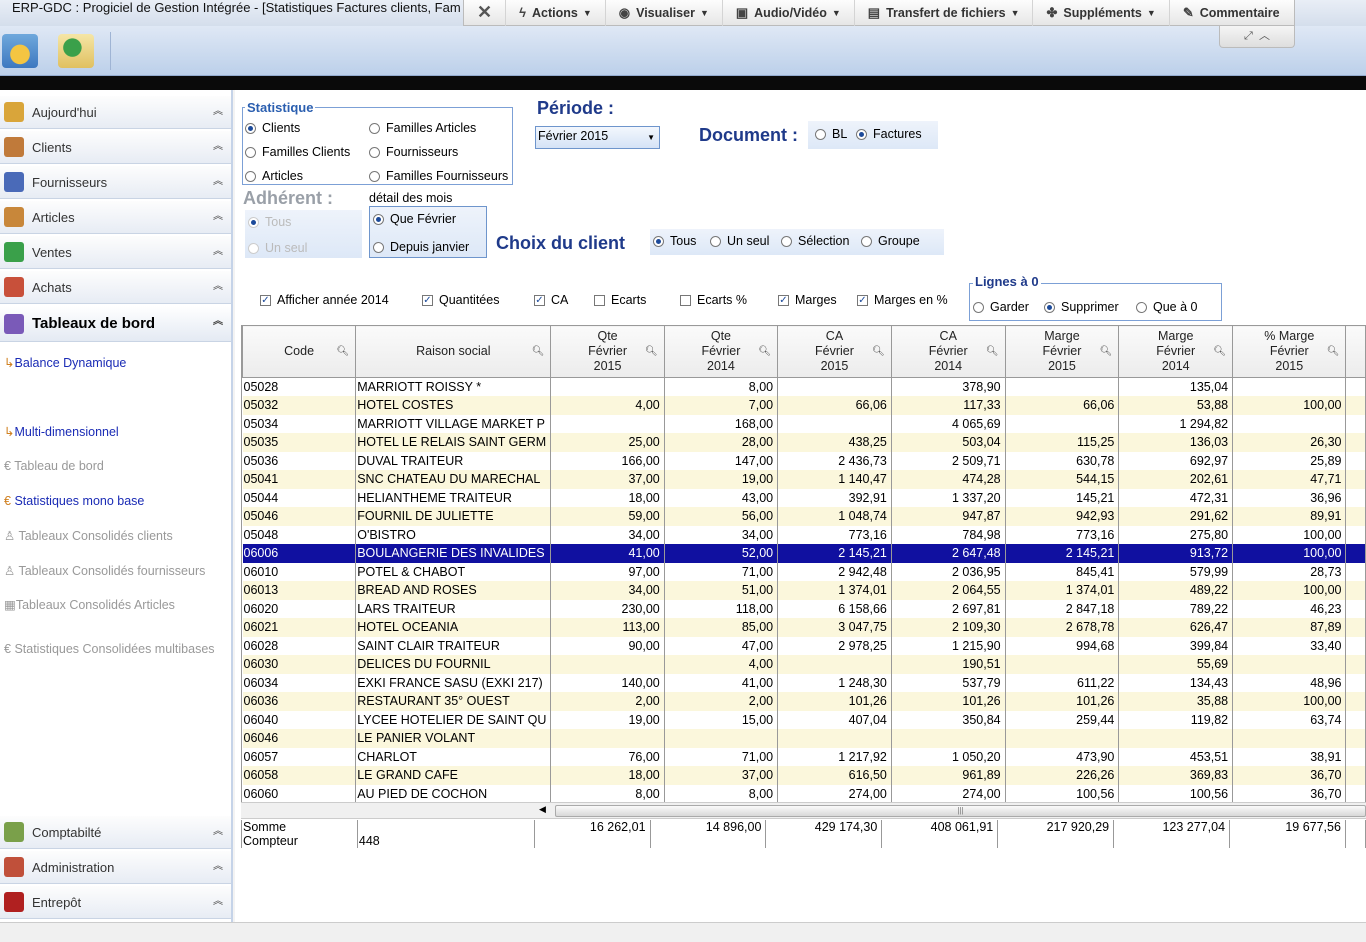  I want to click on home-icon, so click(20, 51).